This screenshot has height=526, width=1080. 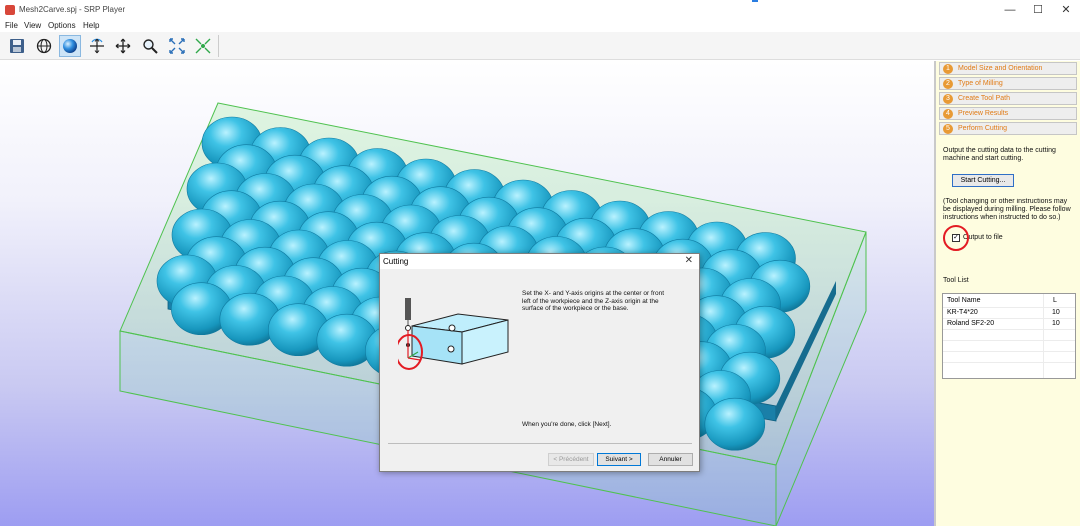 I want to click on app-icon, so click(x=10, y=10).